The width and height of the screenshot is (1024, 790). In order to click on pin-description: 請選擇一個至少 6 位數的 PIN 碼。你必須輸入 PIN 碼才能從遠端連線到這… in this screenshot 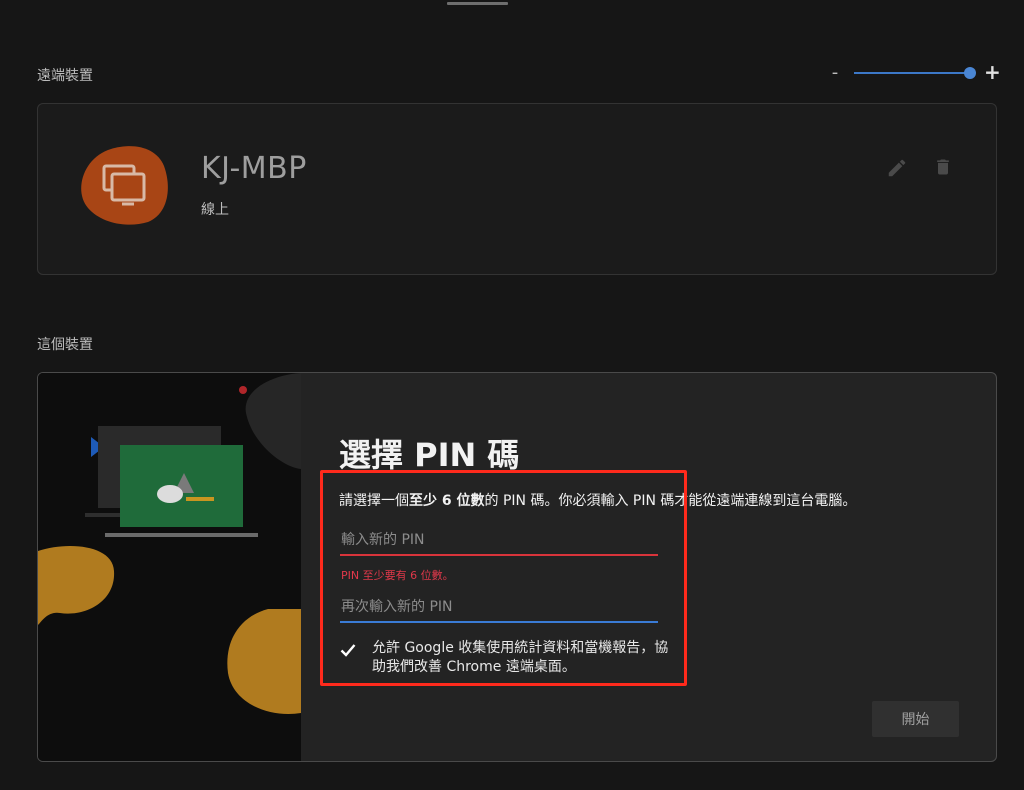, I will do `click(597, 500)`.